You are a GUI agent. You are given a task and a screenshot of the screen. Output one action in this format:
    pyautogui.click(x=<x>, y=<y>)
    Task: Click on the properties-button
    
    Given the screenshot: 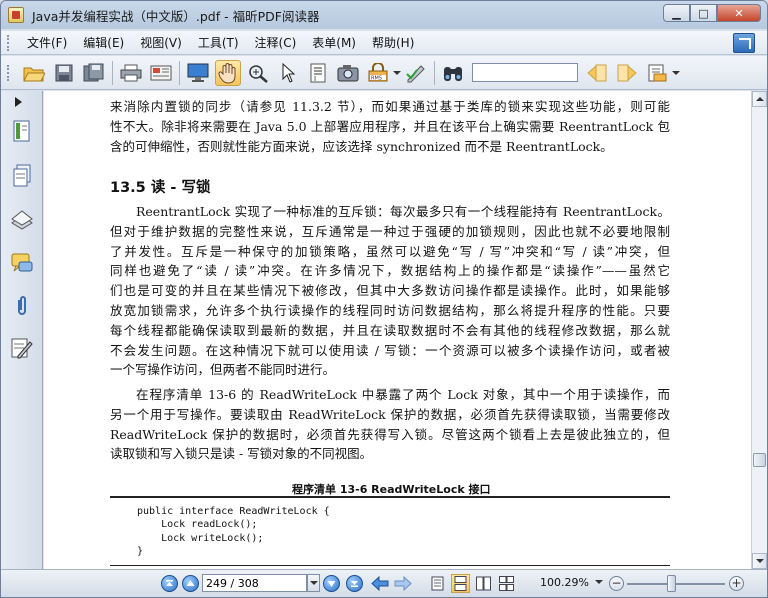 What is the action you would take?
    pyautogui.click(x=161, y=73)
    